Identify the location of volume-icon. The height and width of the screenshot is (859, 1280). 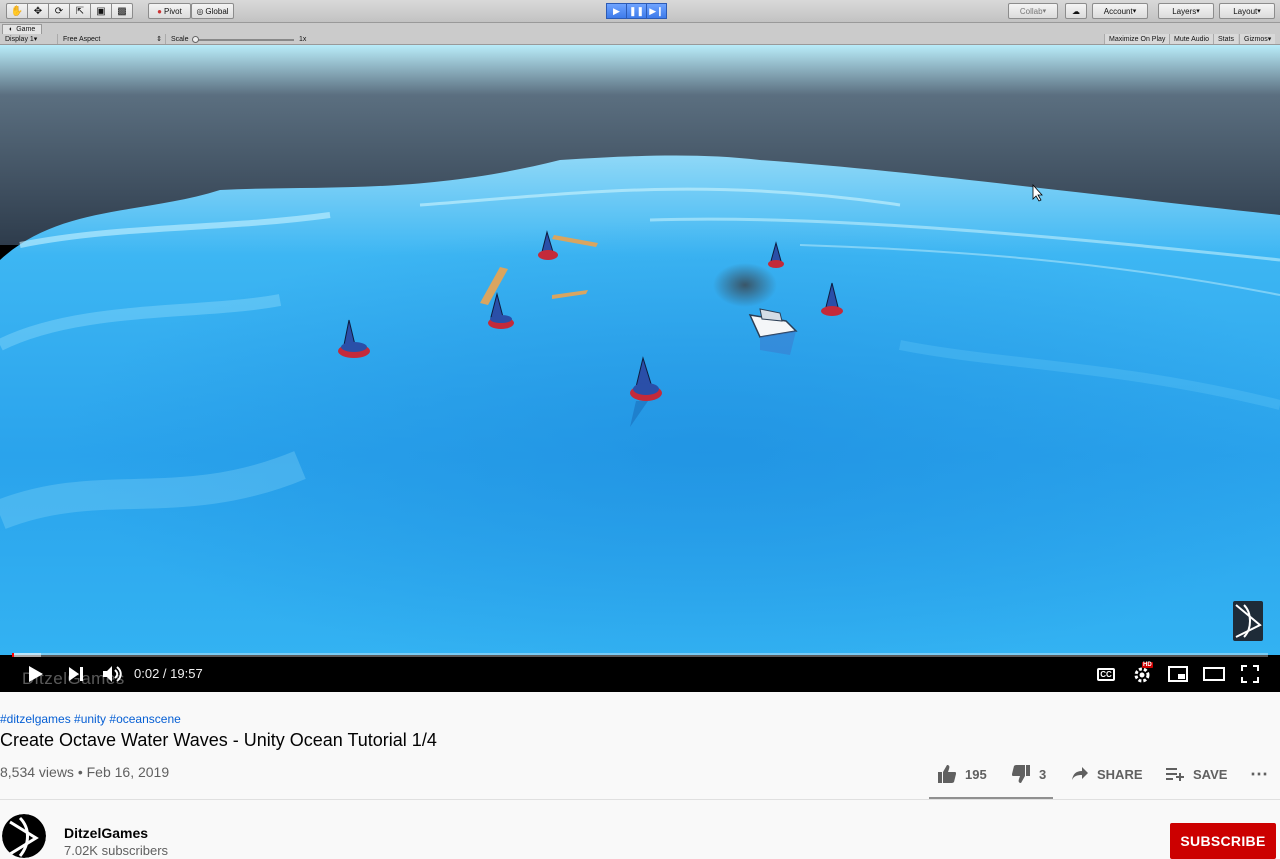
(112, 674).